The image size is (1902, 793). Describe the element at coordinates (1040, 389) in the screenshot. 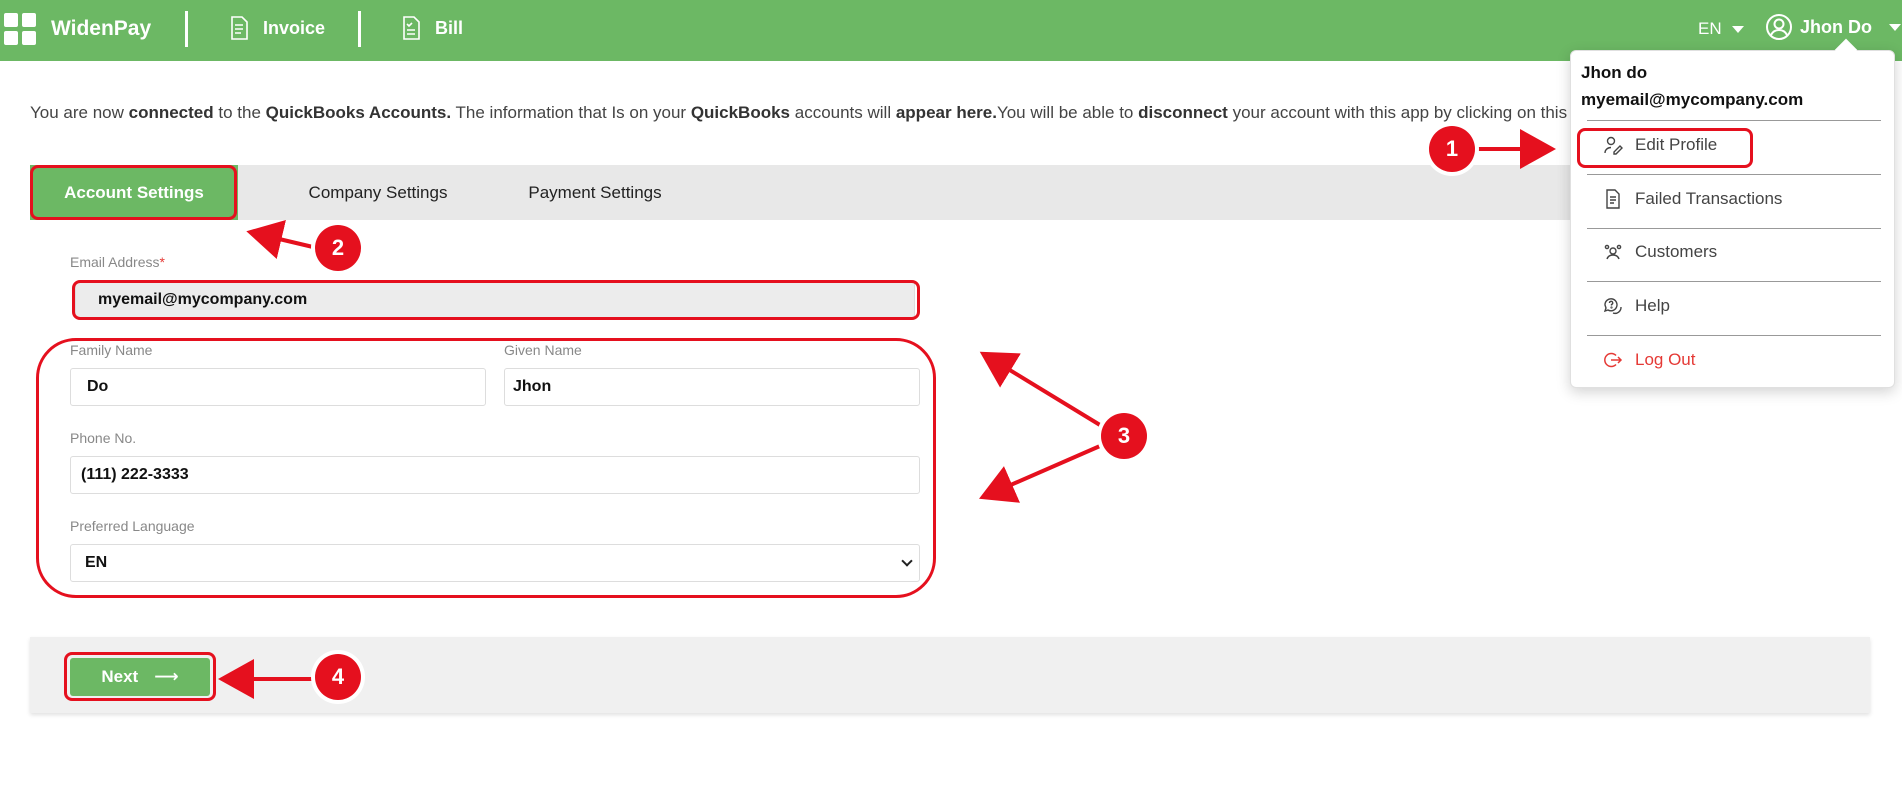

I see `arrow-to-profile-fields-top` at that location.